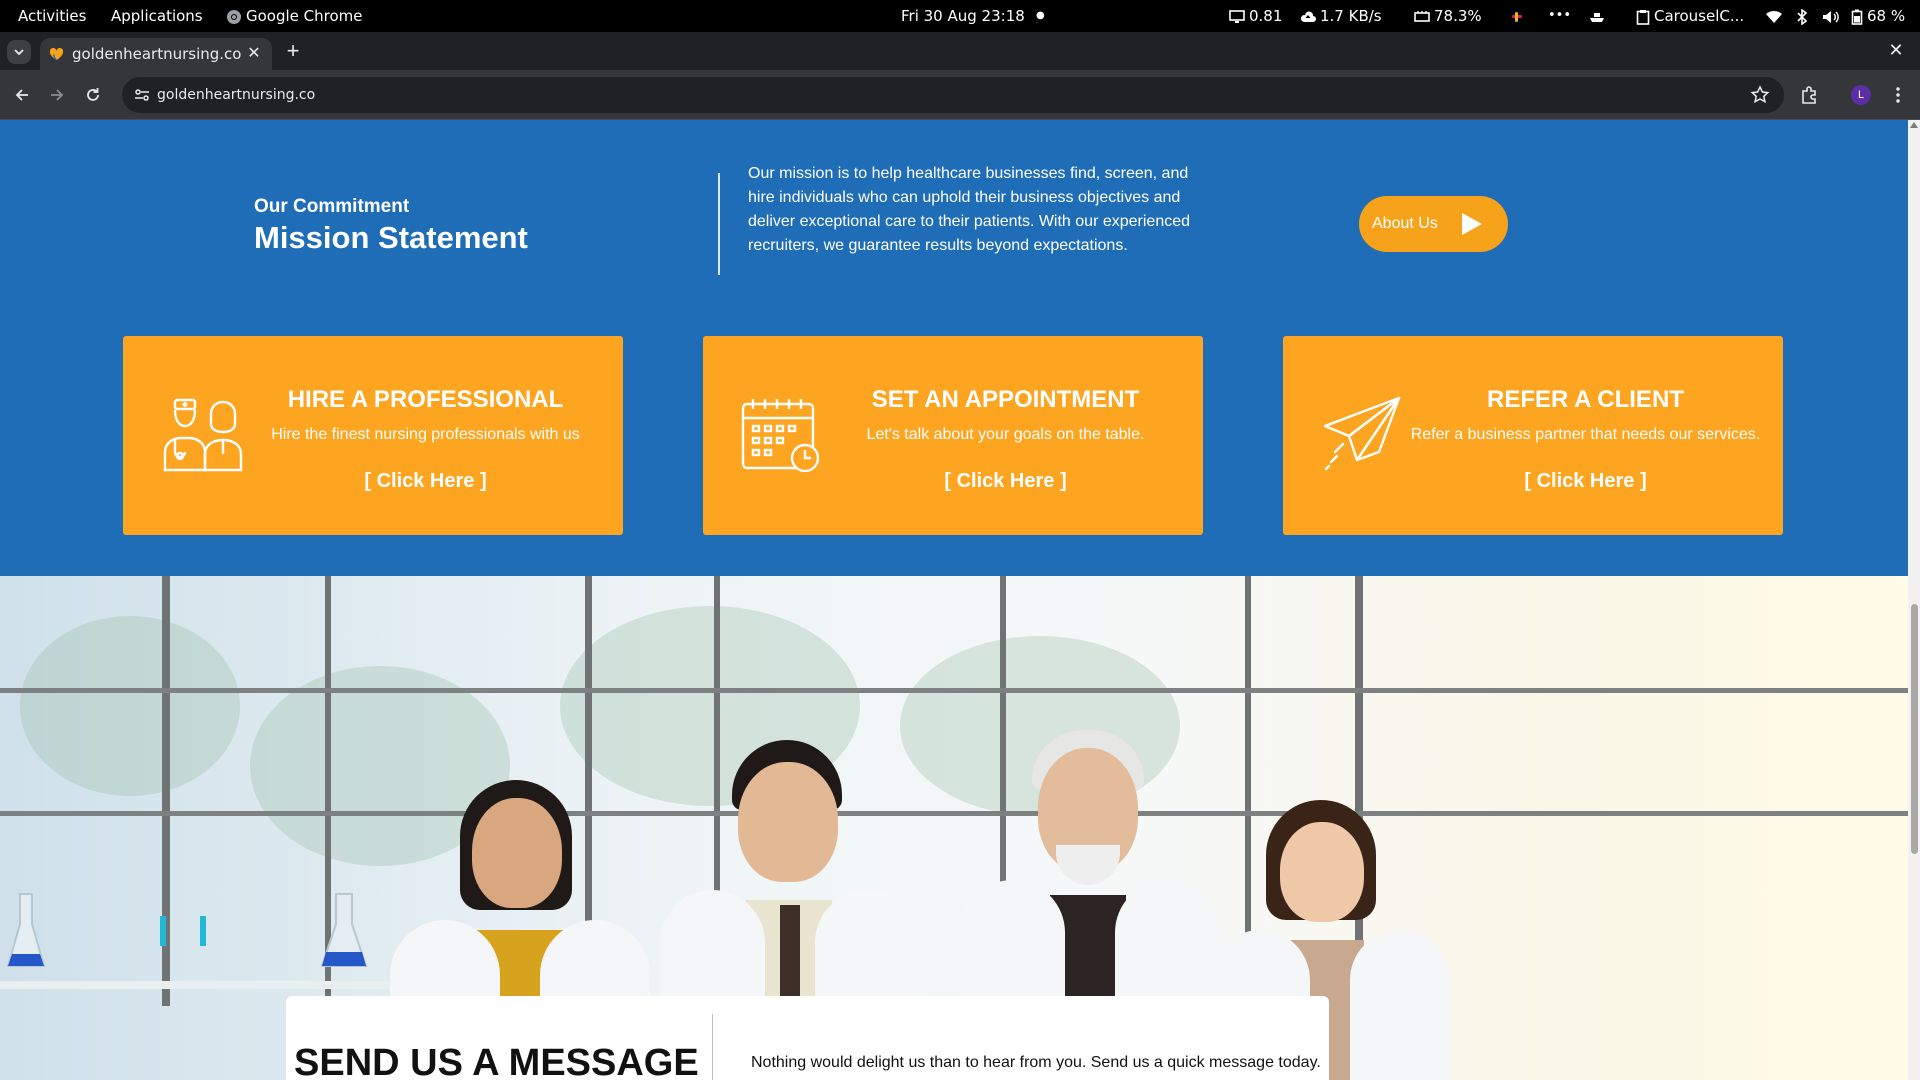 The height and width of the screenshot is (1080, 1920). I want to click on wifi-icon, so click(1776, 16).